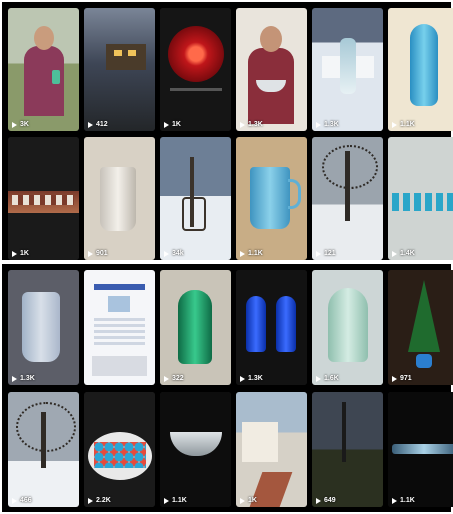 The image size is (453, 514). I want to click on view-count: 649, so click(326, 500).